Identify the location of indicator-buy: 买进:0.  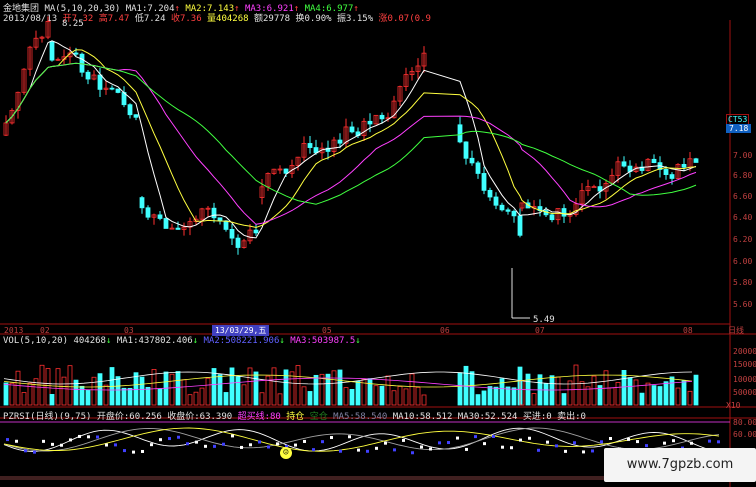
(537, 417).